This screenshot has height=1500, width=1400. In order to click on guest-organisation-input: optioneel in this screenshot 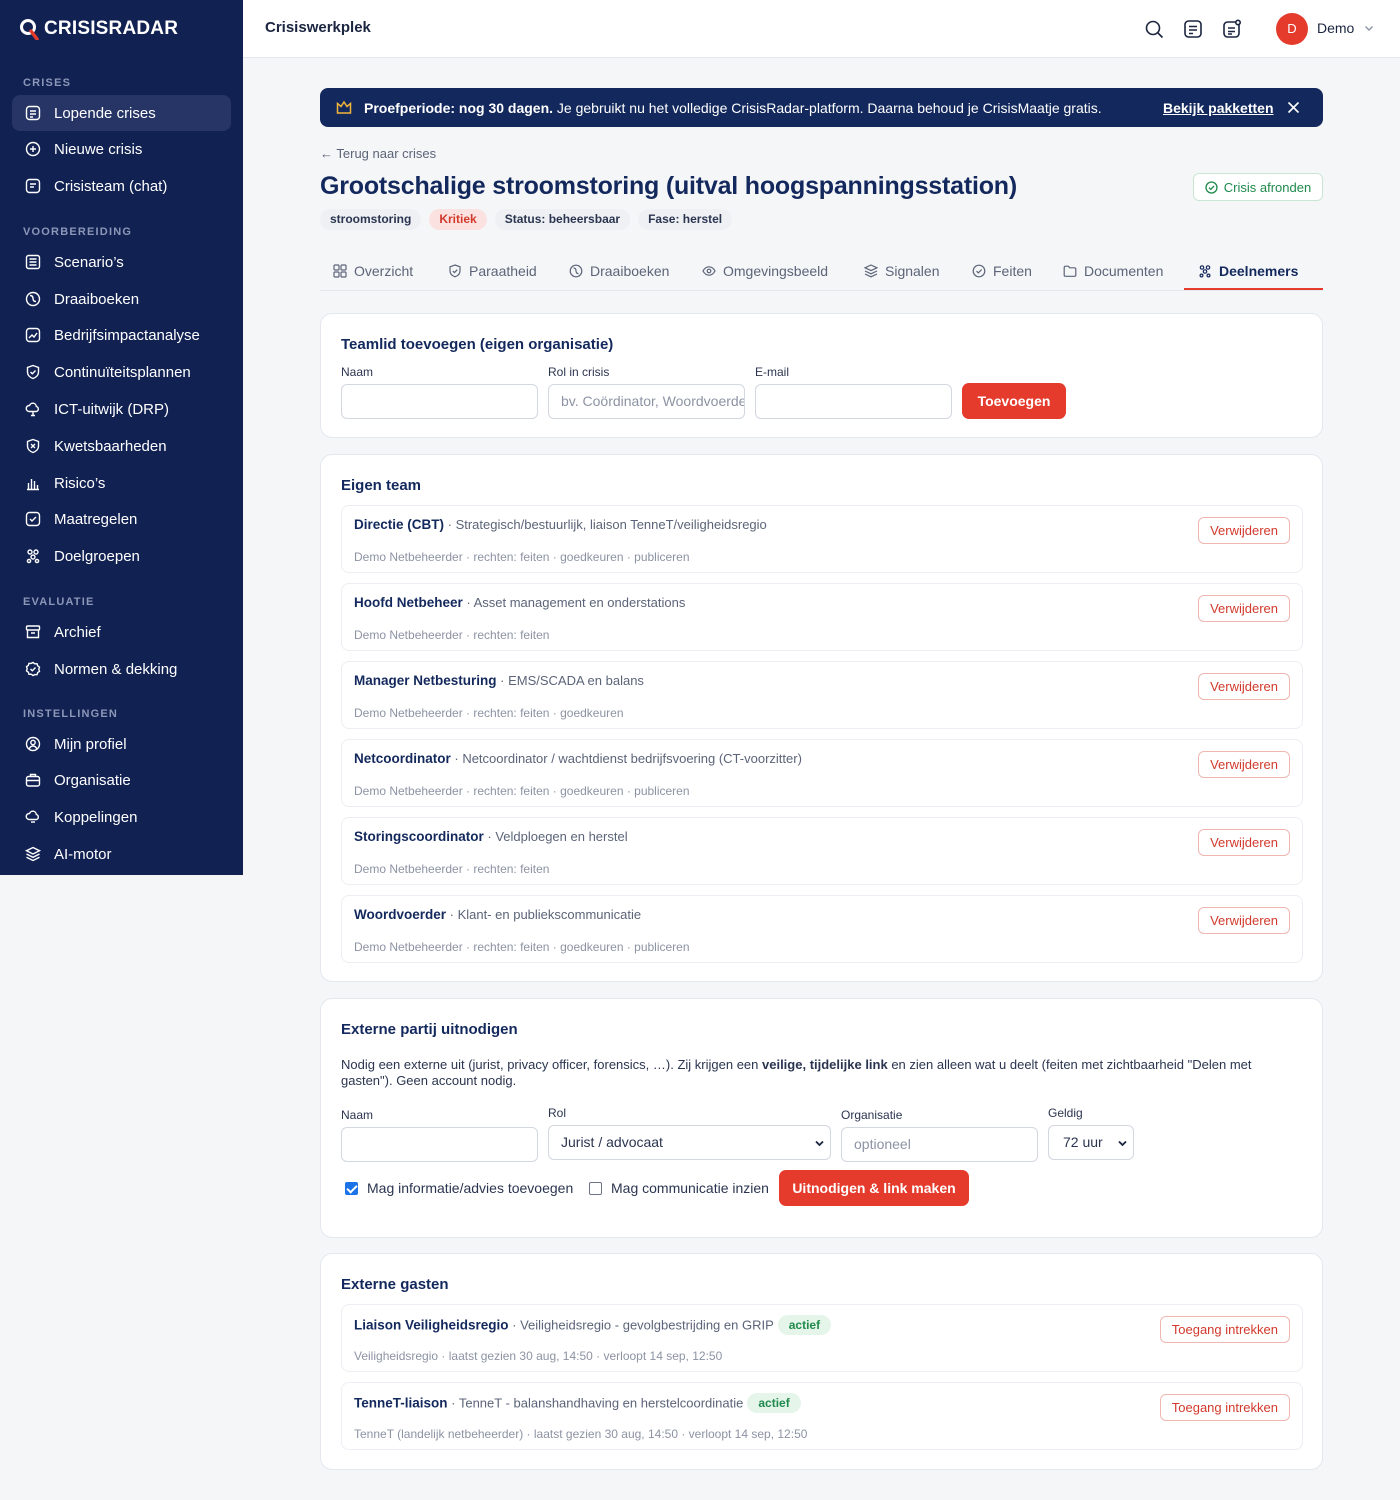, I will do `click(939, 1144)`.